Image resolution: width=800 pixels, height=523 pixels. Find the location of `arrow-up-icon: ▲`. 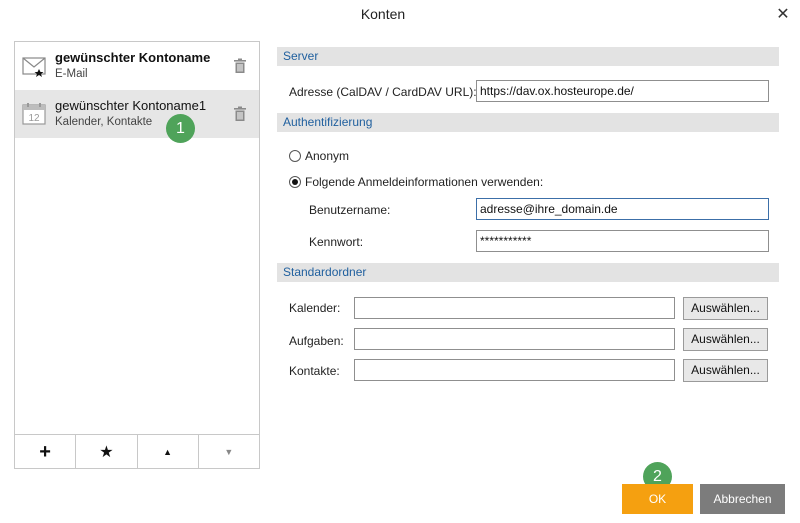

arrow-up-icon: ▲ is located at coordinates (168, 452).